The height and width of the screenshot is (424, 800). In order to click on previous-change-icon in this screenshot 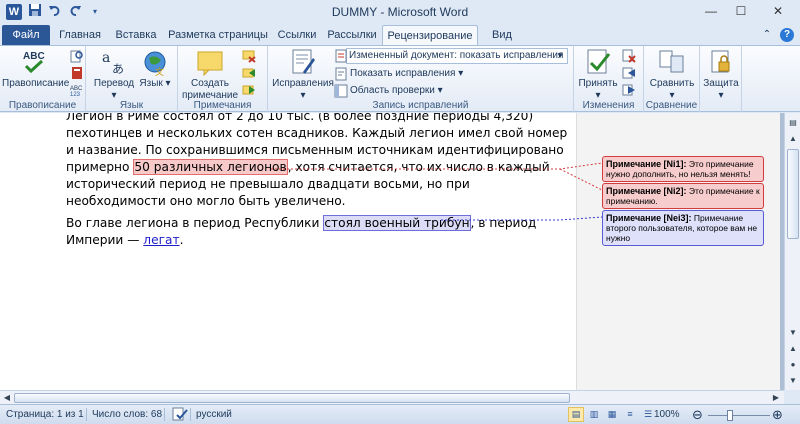, I will do `click(629, 73)`.